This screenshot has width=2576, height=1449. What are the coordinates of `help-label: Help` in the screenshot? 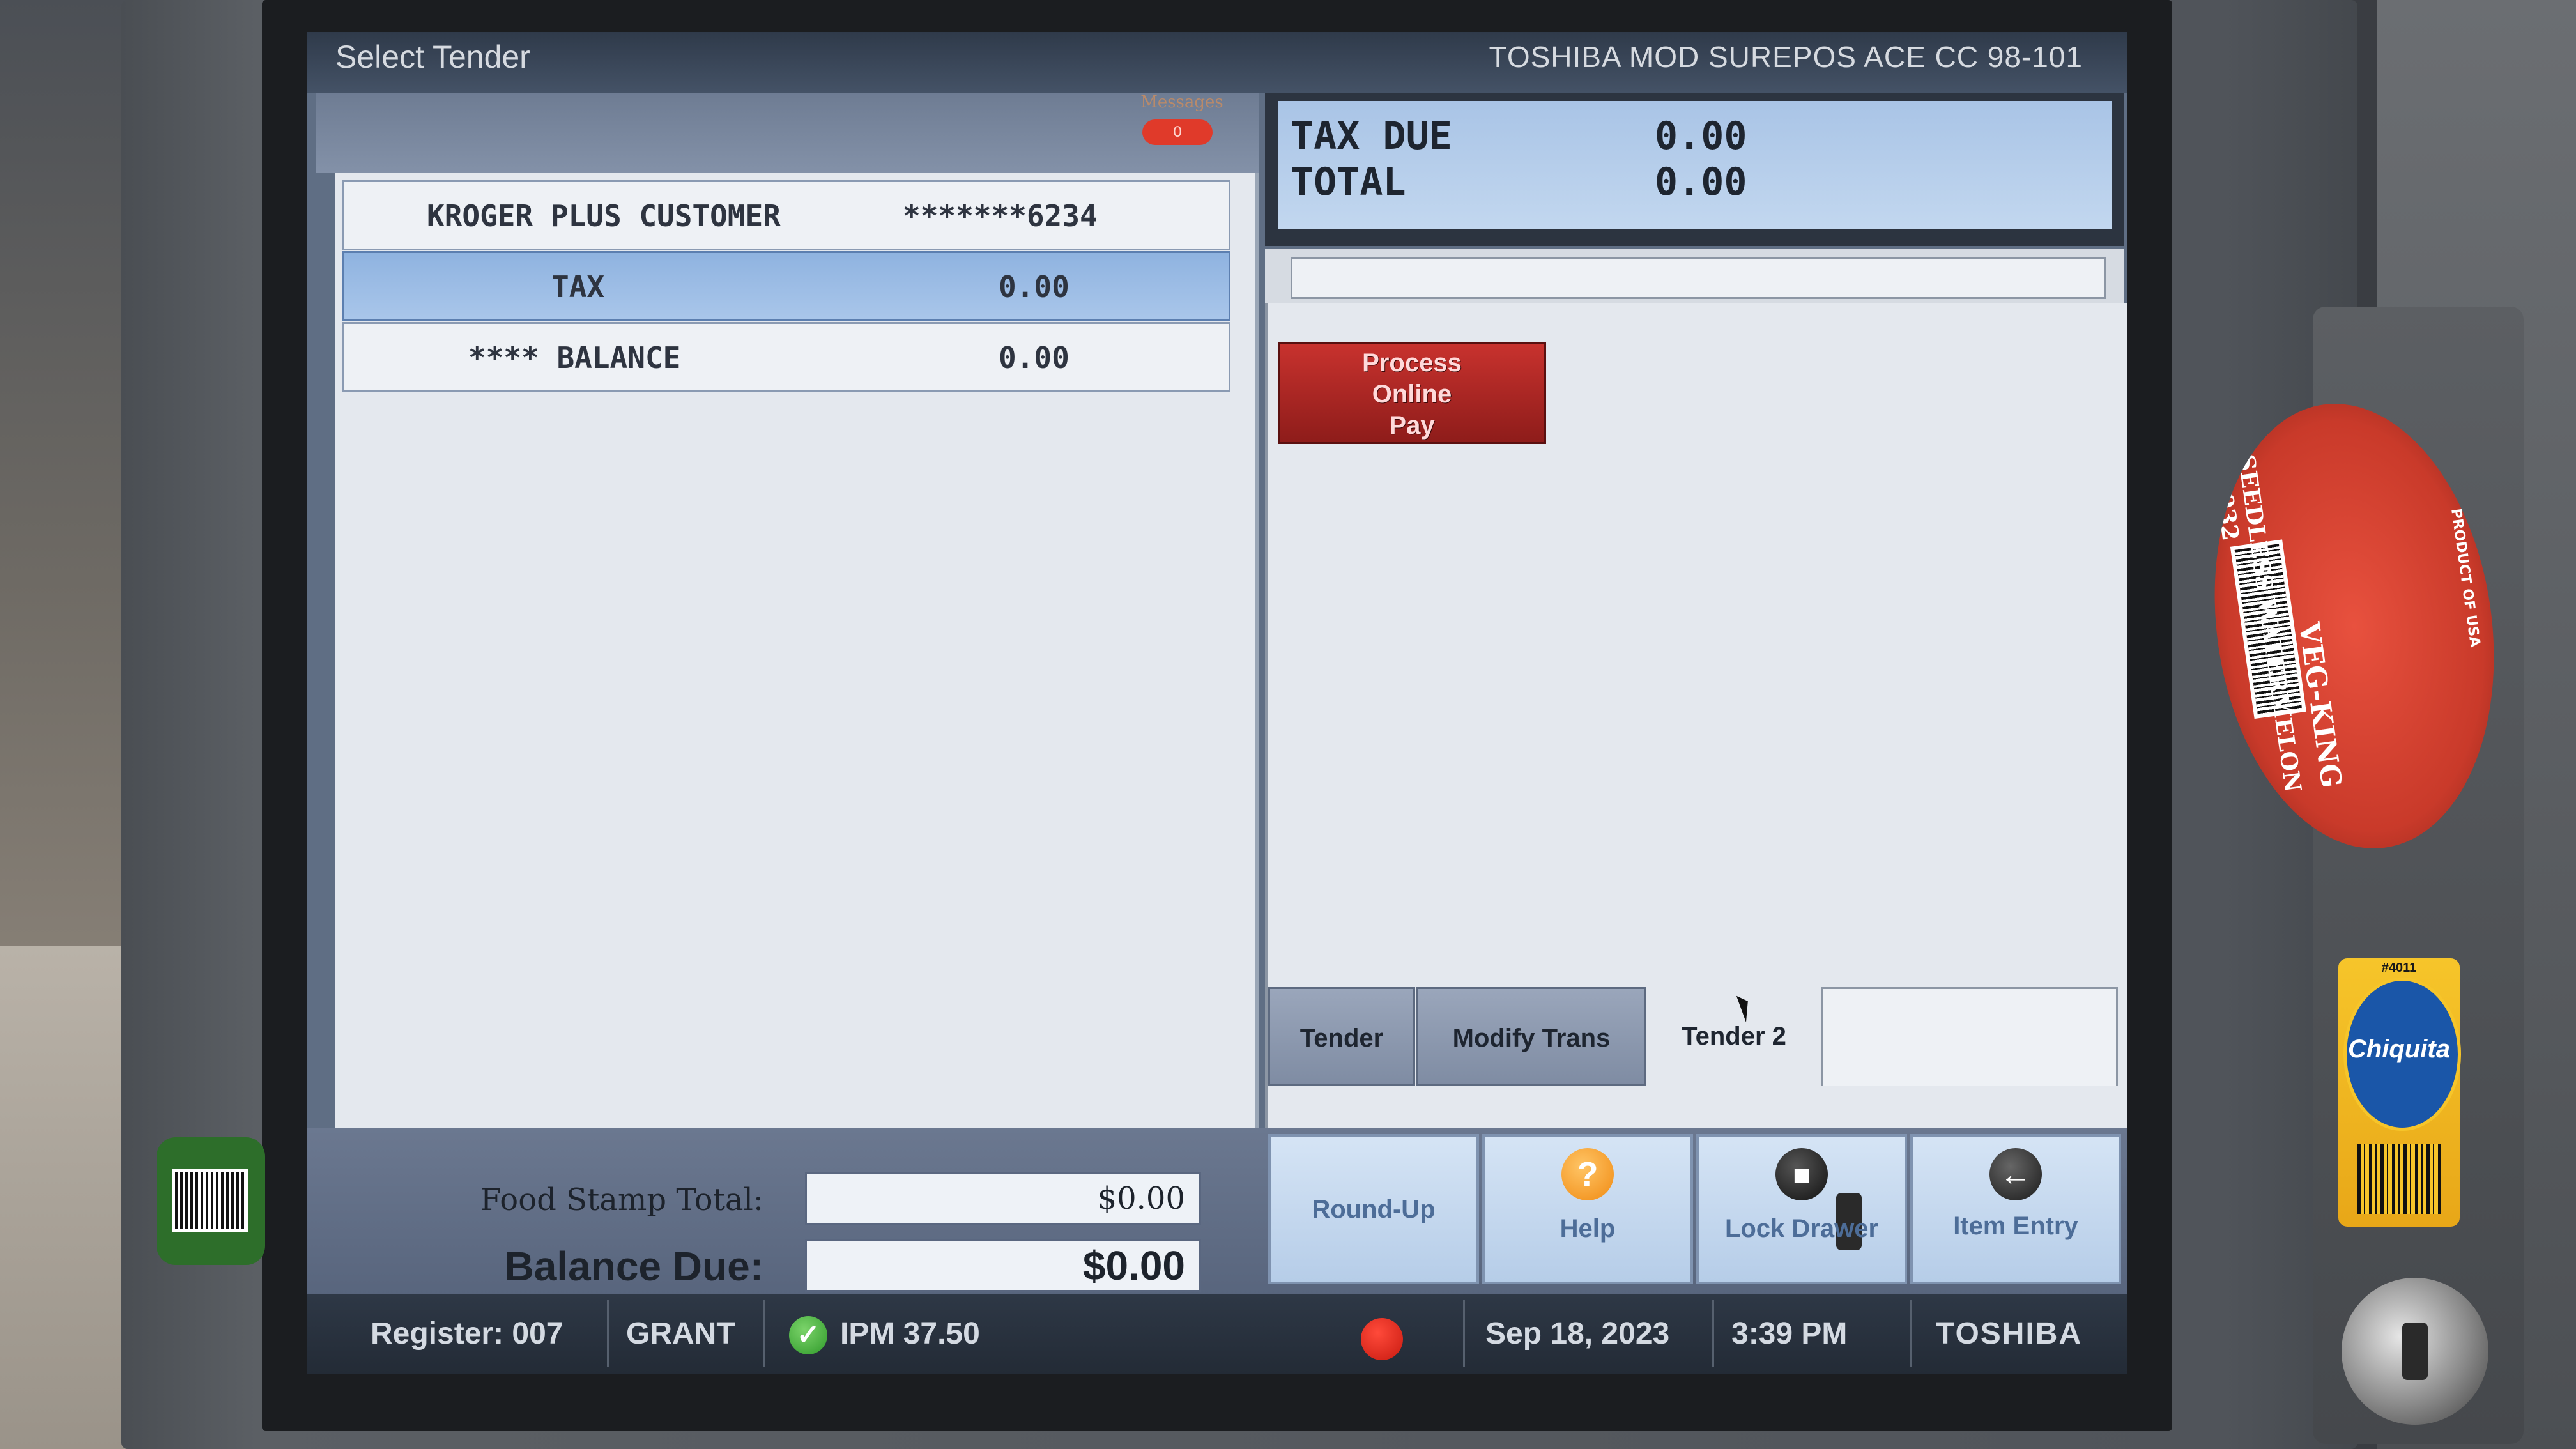 It's located at (1588, 1229).